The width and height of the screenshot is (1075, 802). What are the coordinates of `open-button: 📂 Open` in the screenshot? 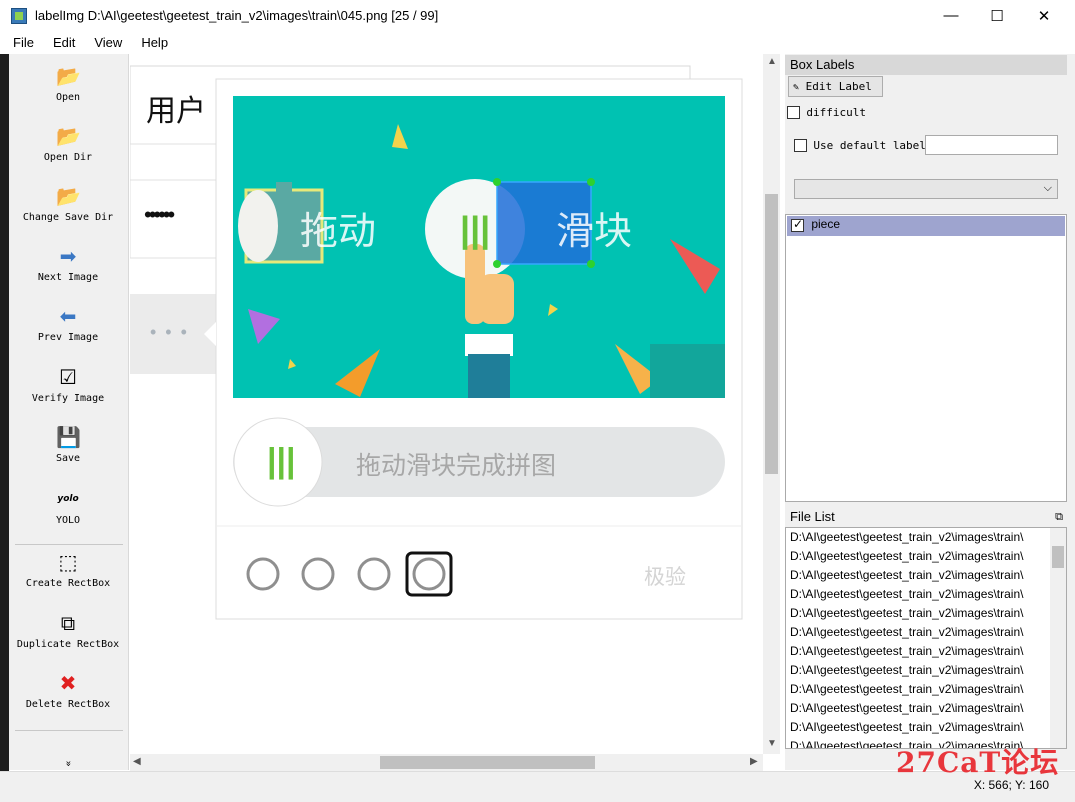 It's located at (68, 83).